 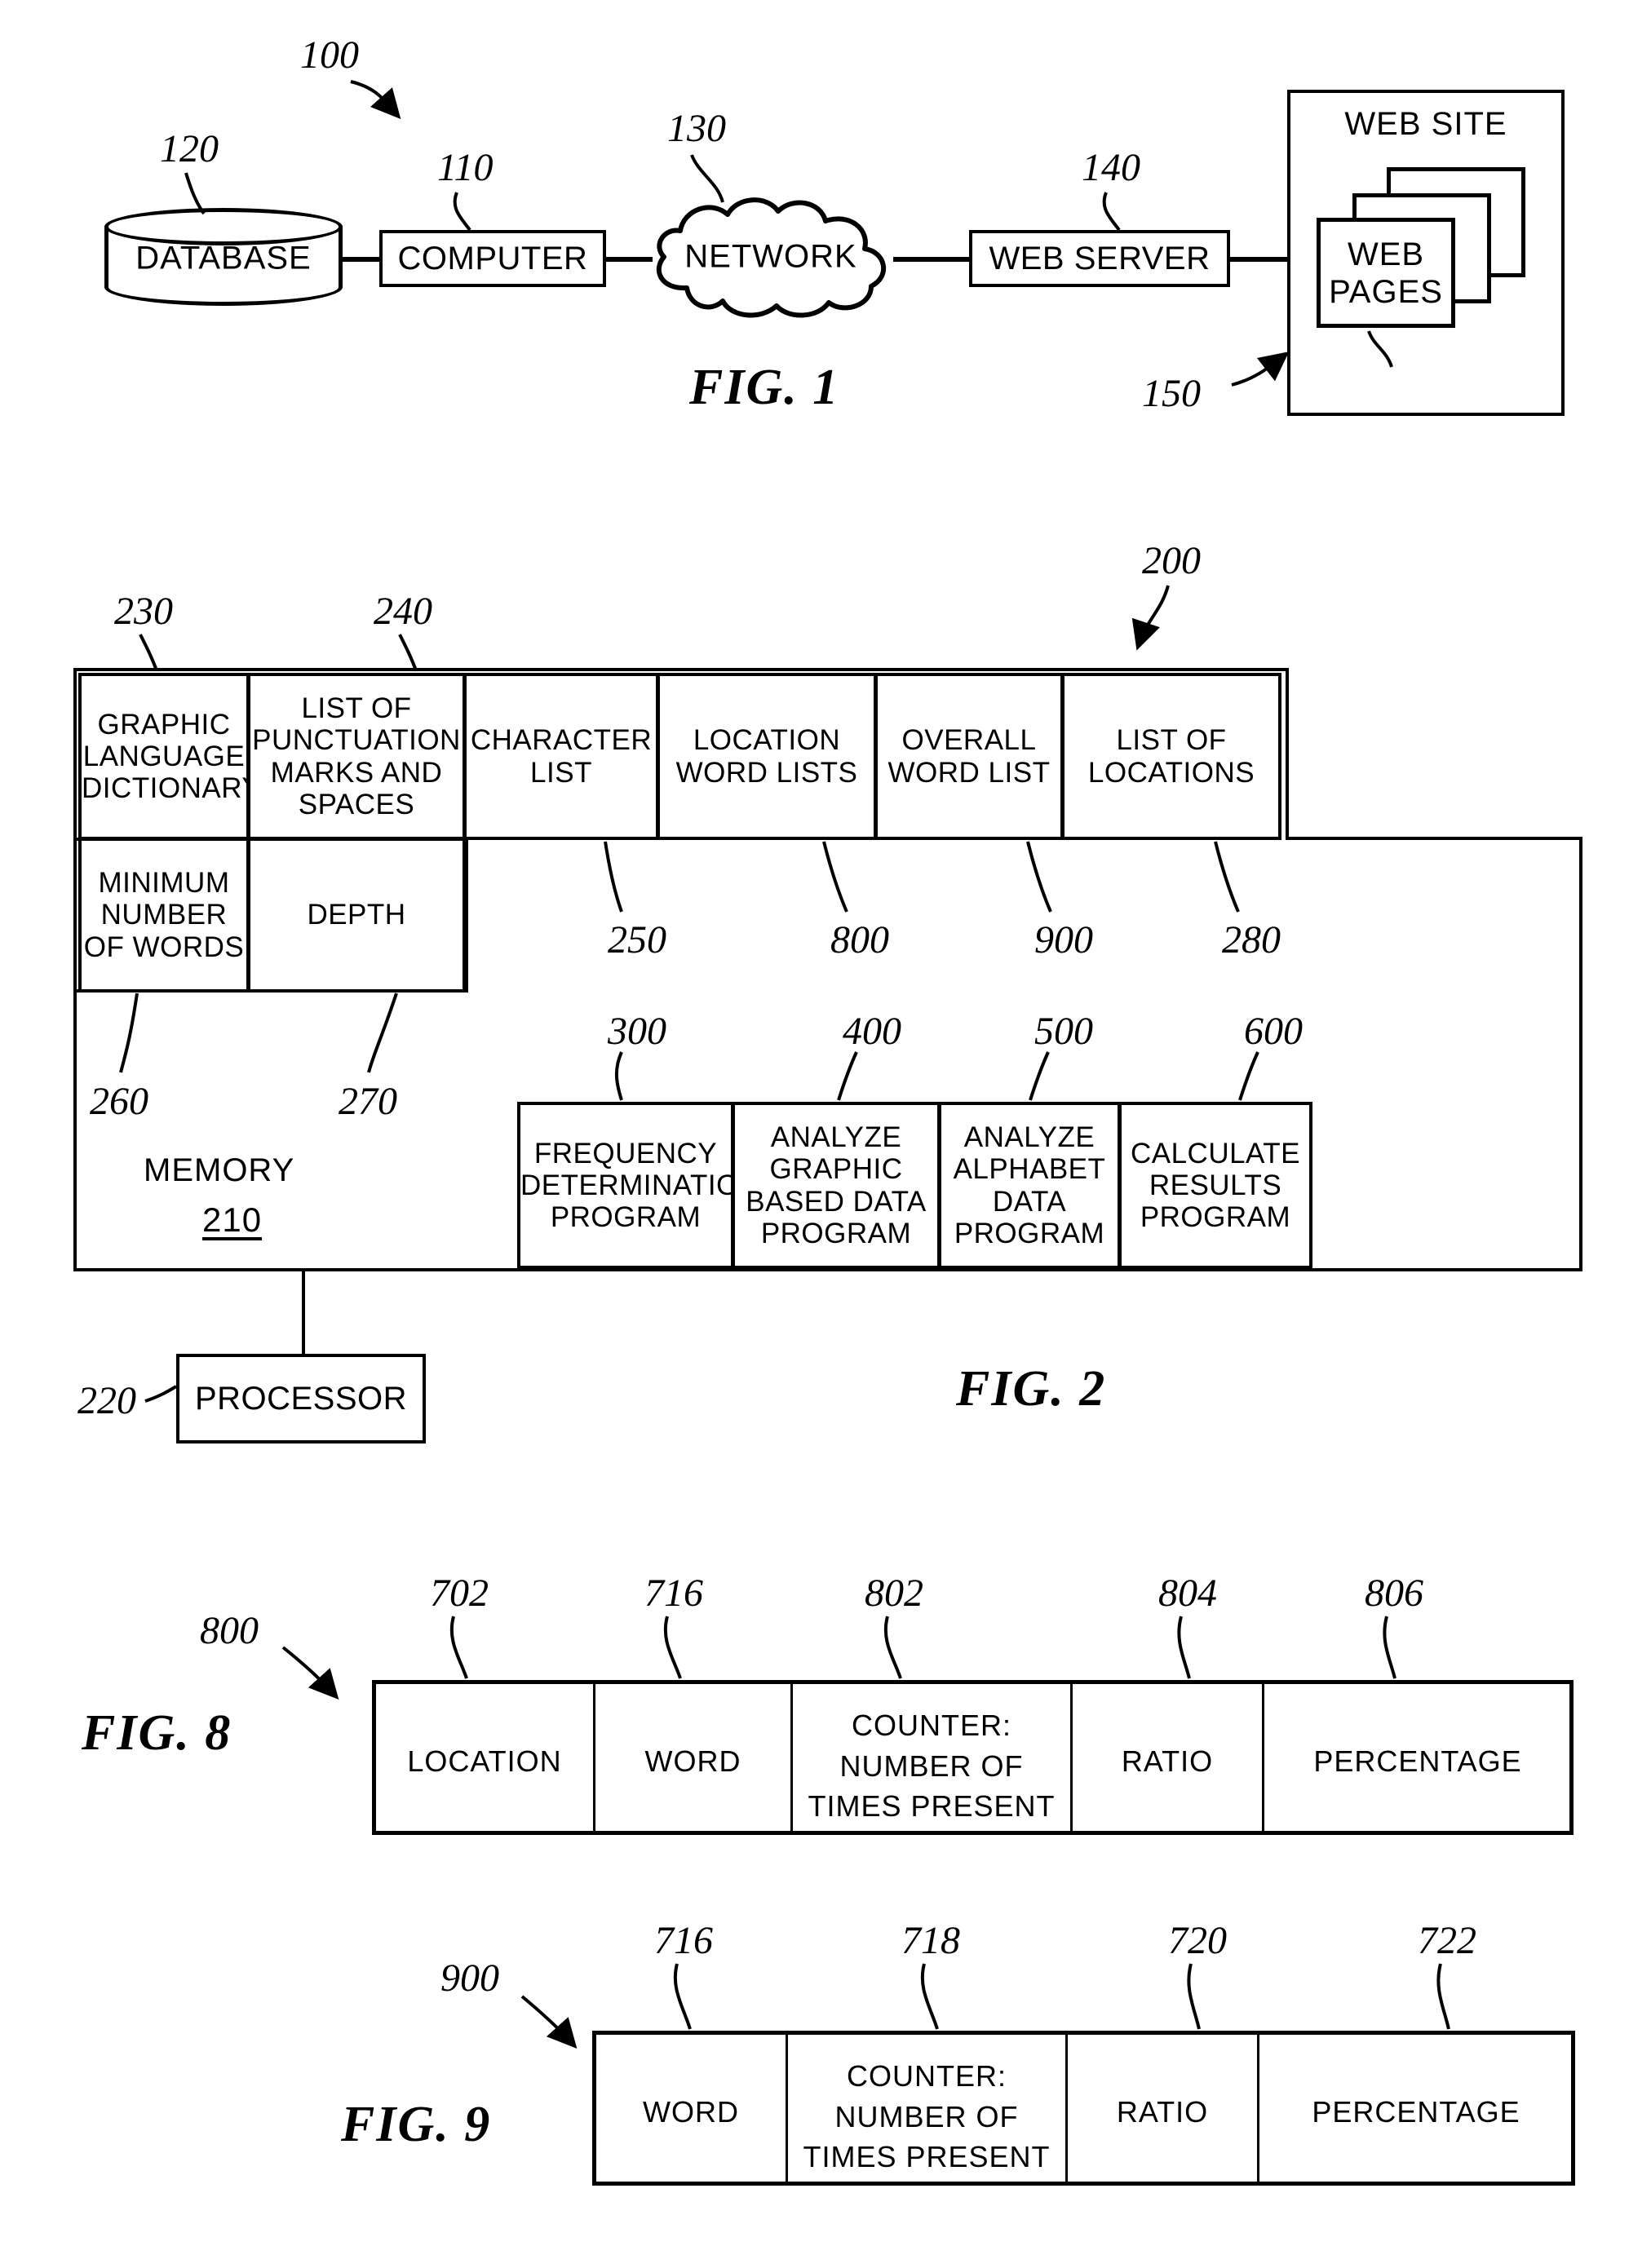 What do you see at coordinates (1447, 1940) in the screenshot?
I see `ref-722: 722` at bounding box center [1447, 1940].